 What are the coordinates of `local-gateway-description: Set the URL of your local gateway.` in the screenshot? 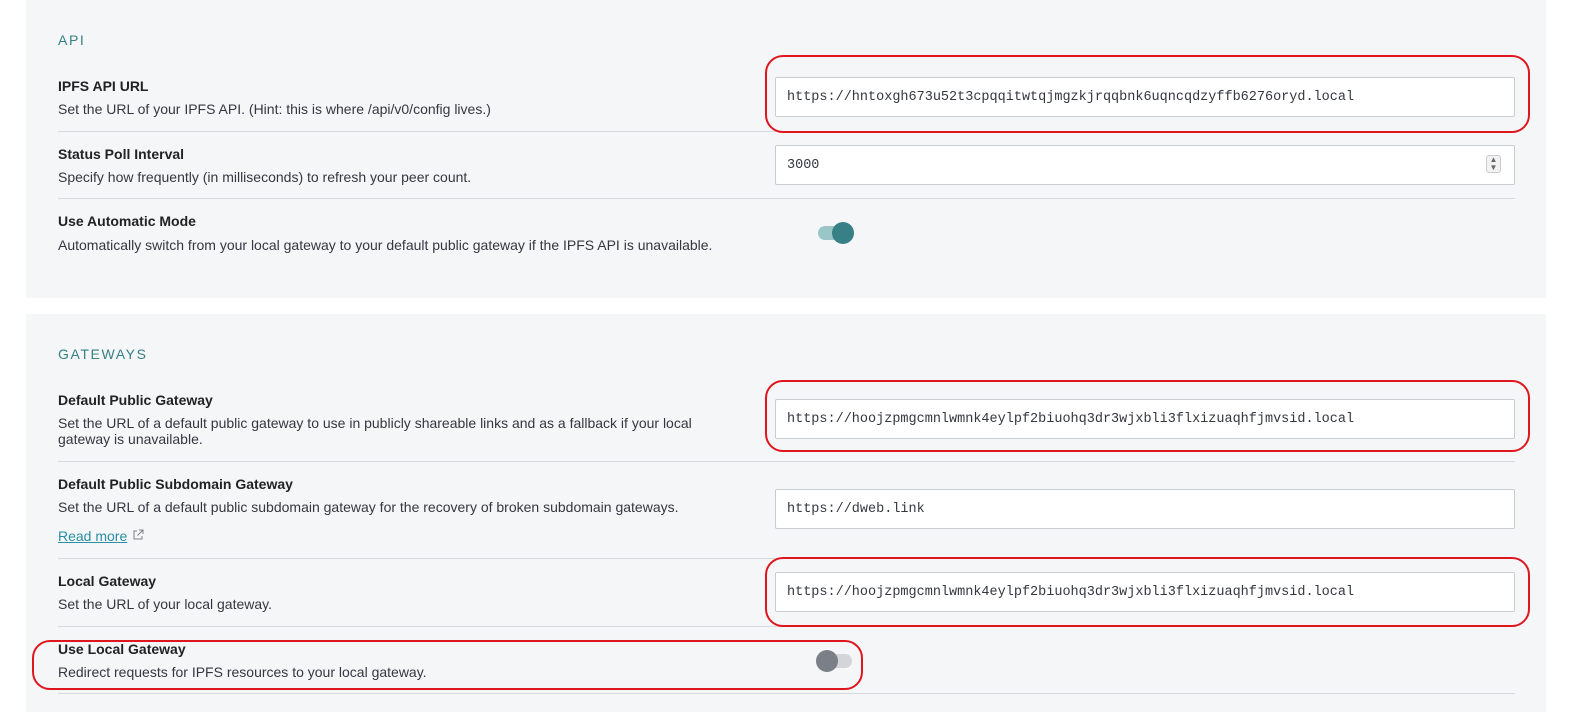 It's located at (165, 604).